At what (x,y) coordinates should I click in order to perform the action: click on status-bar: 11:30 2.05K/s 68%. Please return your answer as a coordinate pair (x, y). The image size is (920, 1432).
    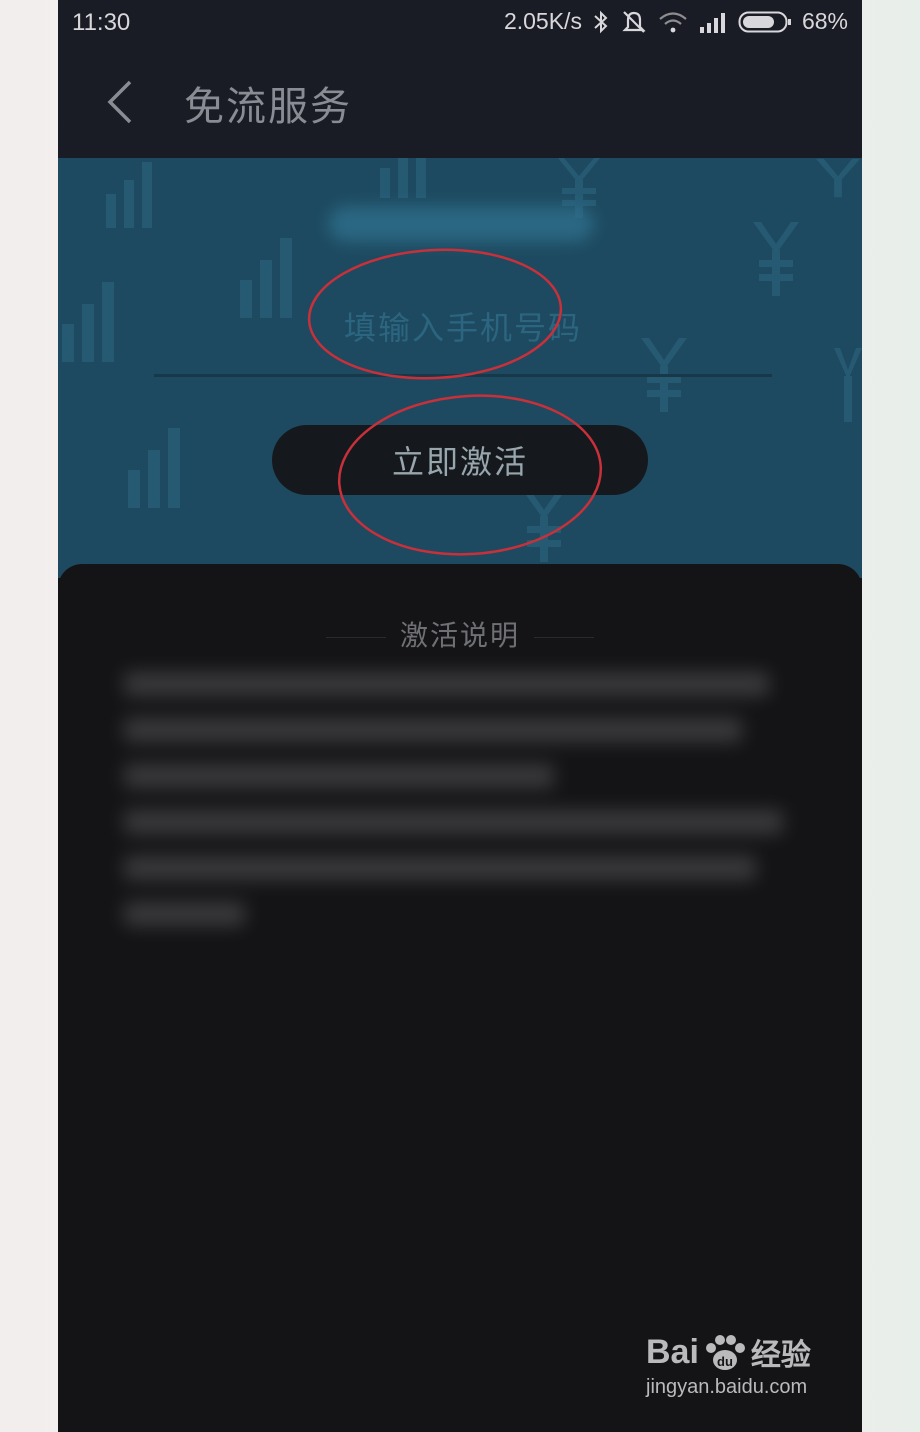
    Looking at the image, I should click on (460, 23).